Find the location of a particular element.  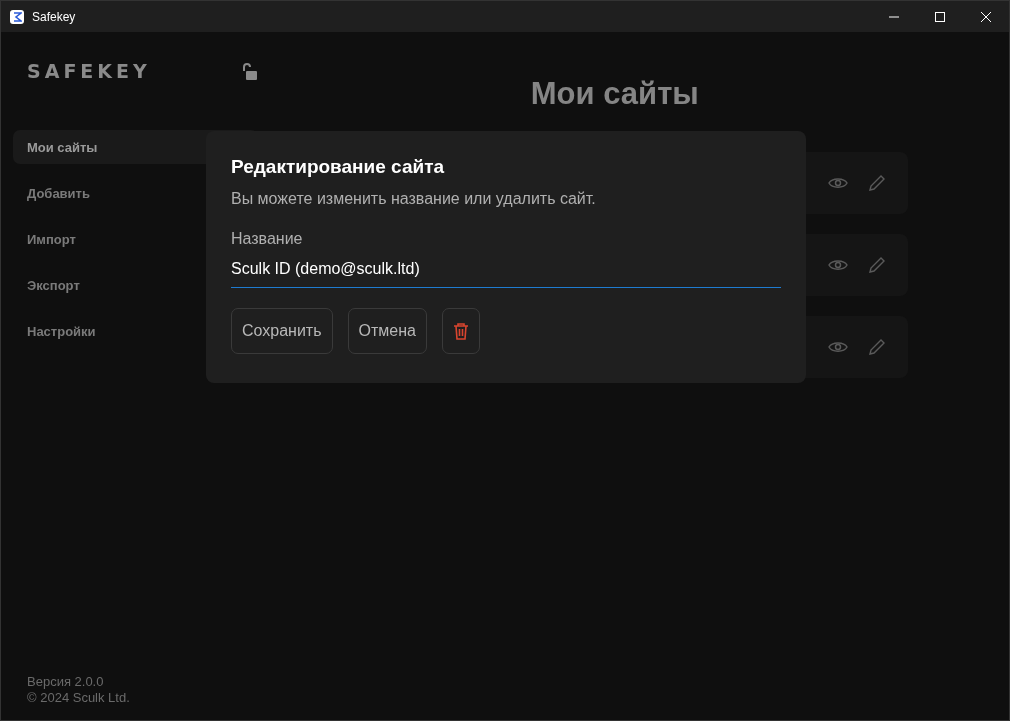

version-text: Версия 2.0.0 is located at coordinates (66, 682).